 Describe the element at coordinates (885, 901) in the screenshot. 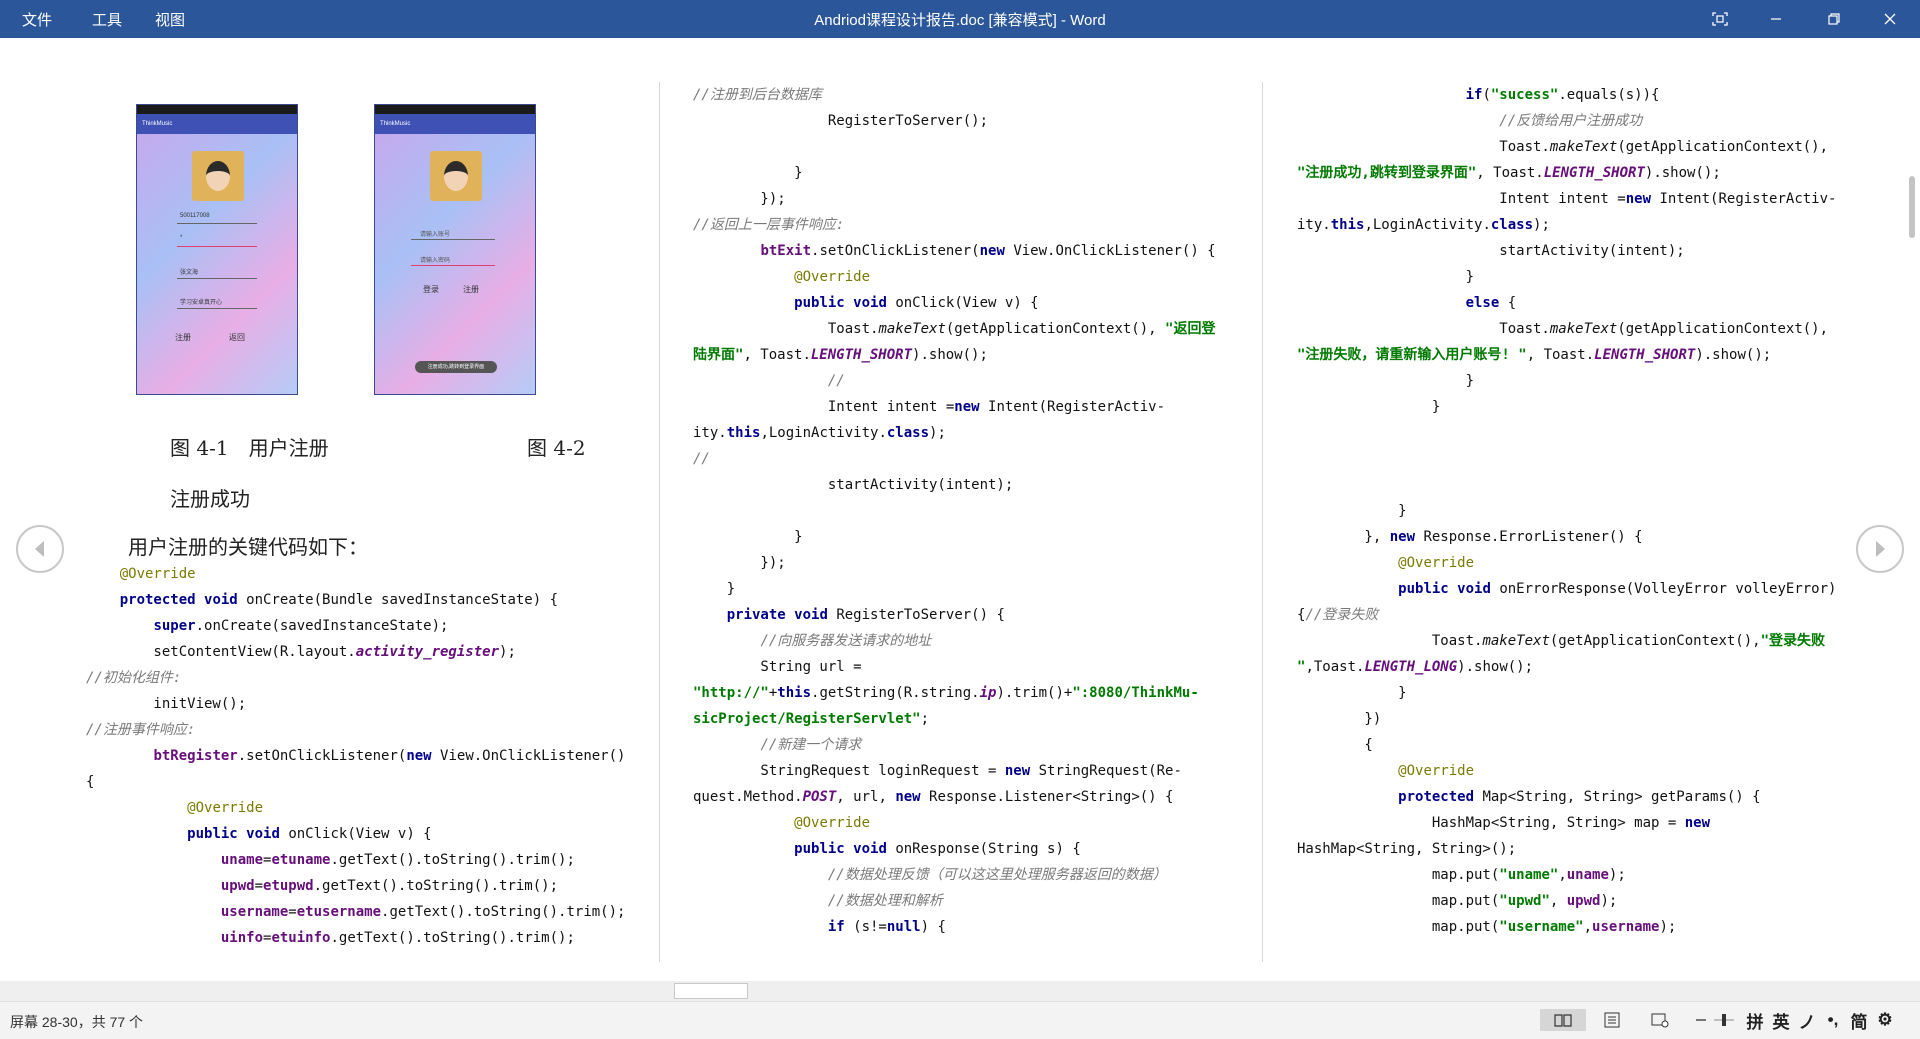

I see `code-line: //数据处理和解析` at that location.